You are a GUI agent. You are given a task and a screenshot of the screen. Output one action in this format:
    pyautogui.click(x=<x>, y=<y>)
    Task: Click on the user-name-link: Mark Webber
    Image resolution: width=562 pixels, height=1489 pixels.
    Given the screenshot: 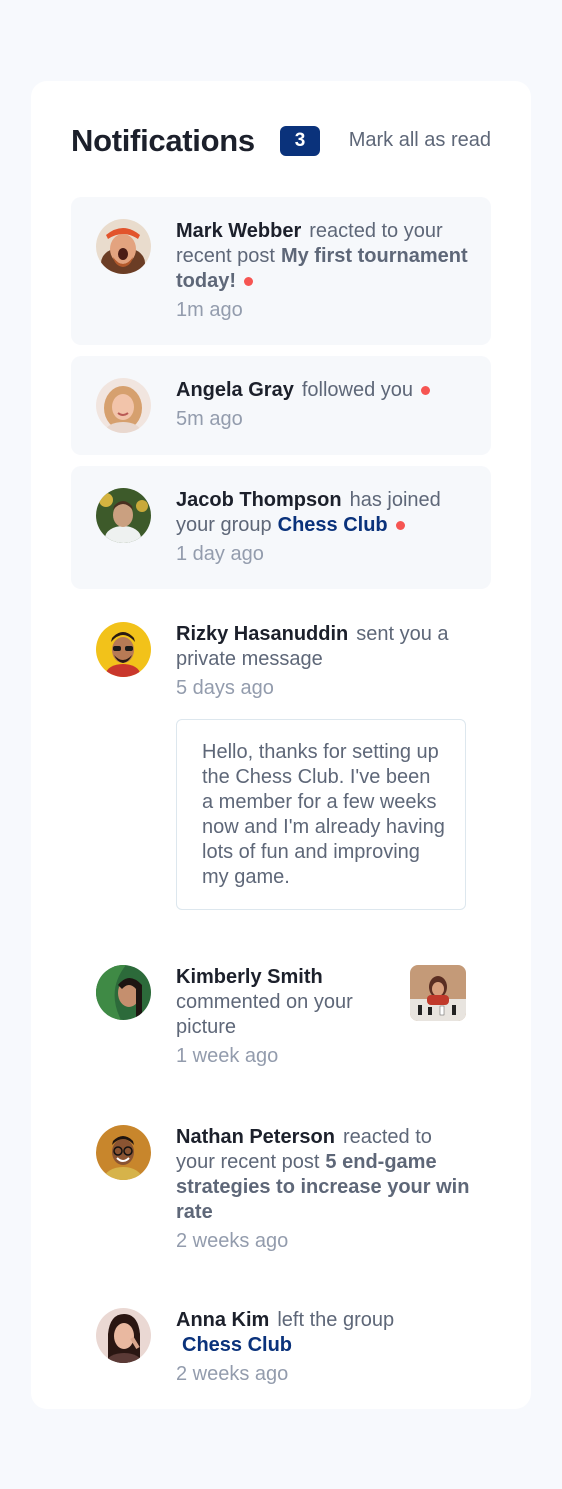 What is the action you would take?
    pyautogui.click(x=238, y=231)
    